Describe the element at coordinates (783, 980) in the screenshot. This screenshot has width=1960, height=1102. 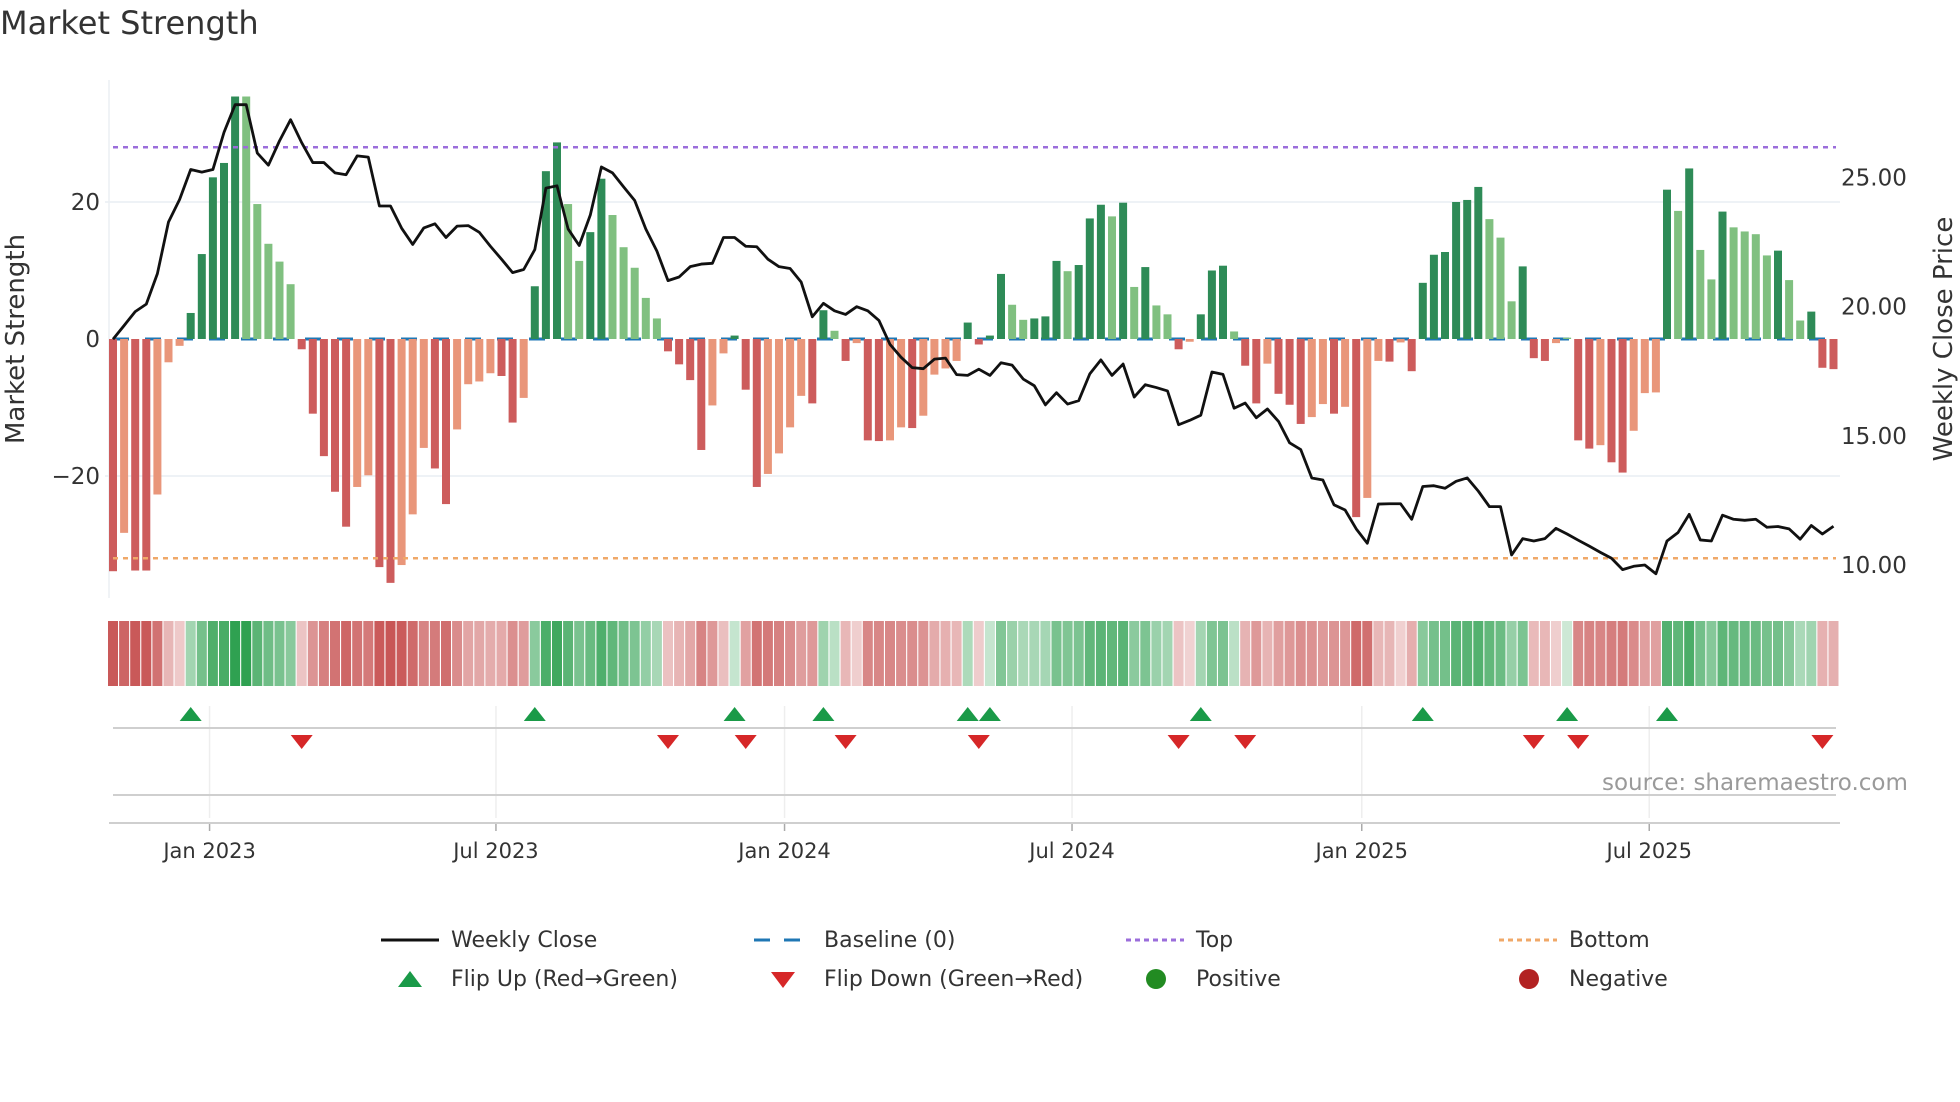
I see `triangle-down-icon` at that location.